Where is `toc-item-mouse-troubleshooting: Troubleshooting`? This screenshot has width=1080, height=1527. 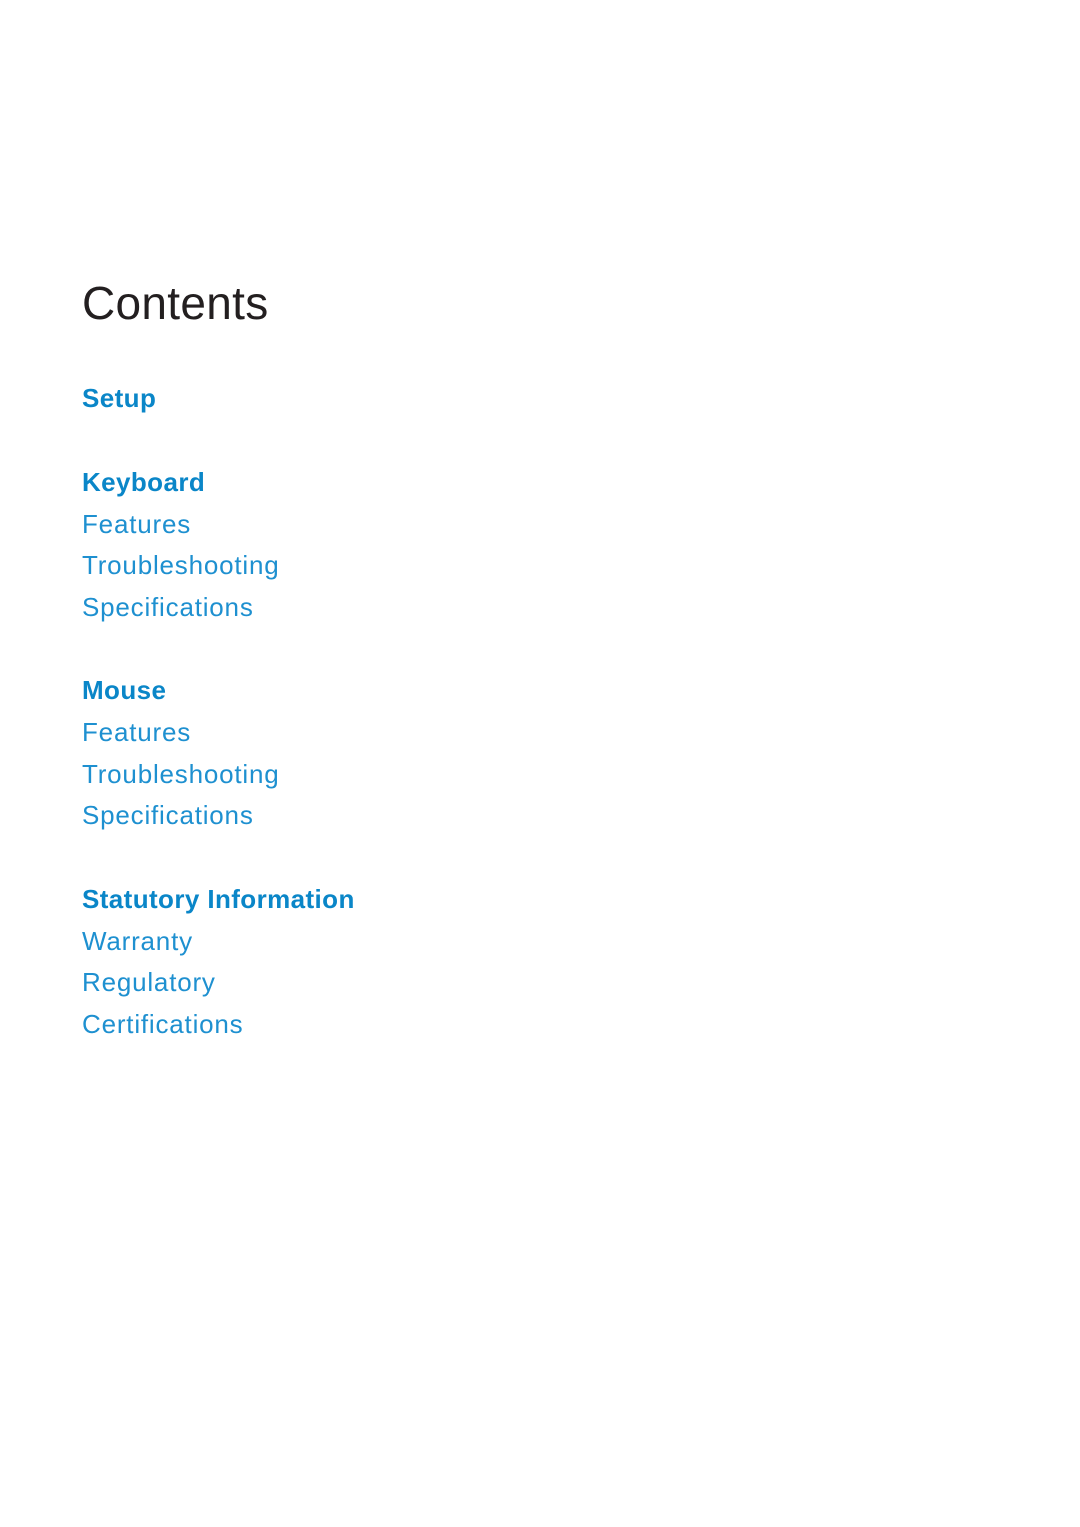
toc-item-mouse-troubleshooting: Troubleshooting is located at coordinates (181, 774).